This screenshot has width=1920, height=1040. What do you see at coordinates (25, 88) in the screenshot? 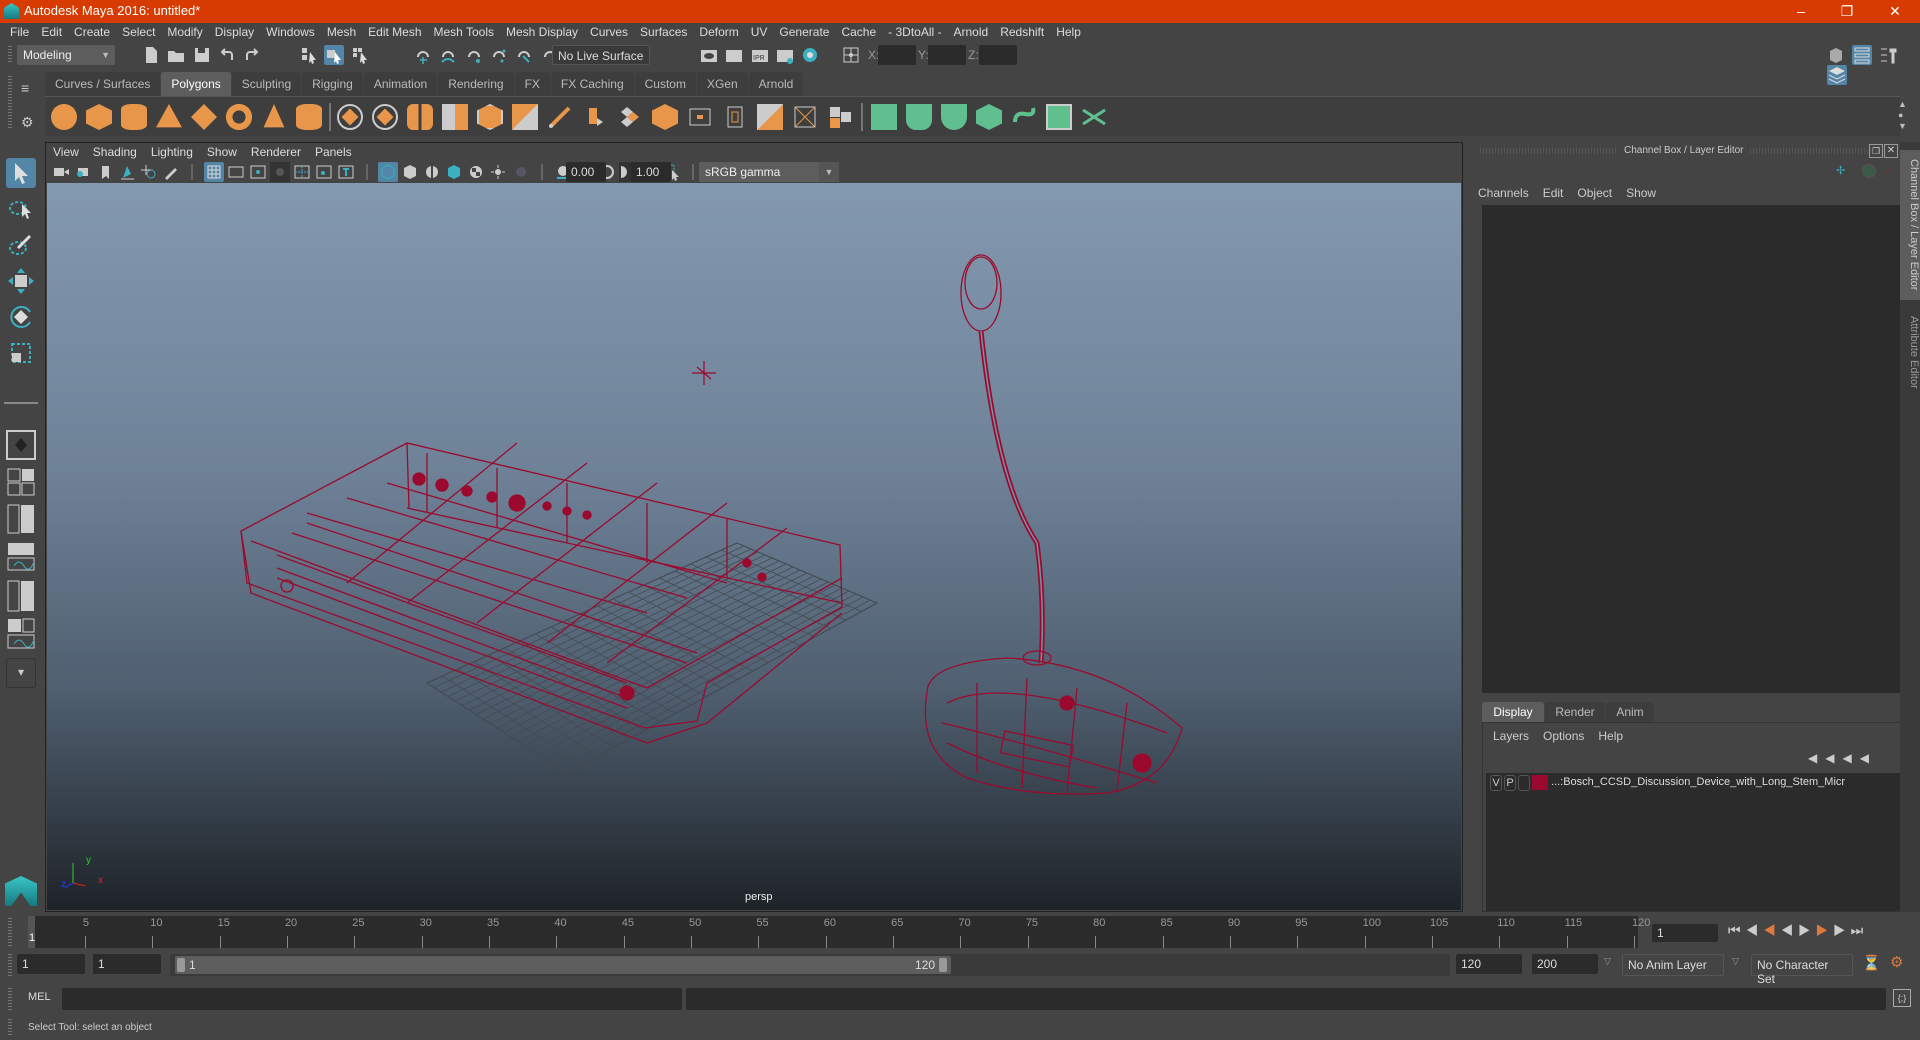
I see `shelf-menu-icon: ≡` at bounding box center [25, 88].